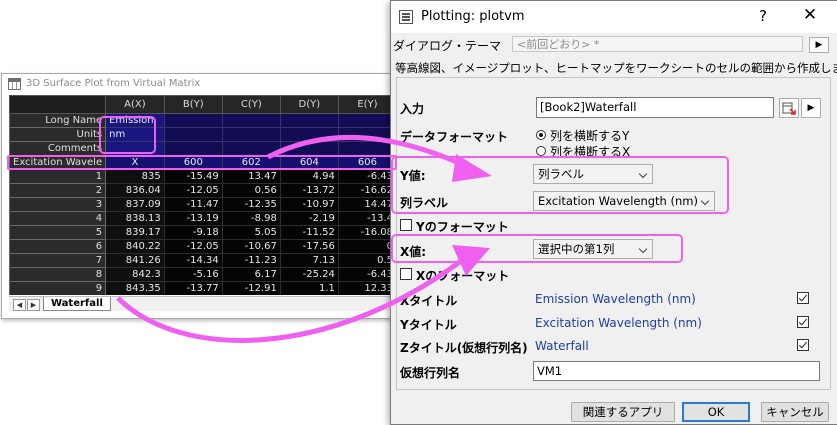 This screenshot has height=425, width=837. I want to click on arrow-excitation-to-y, so click(369, 153).